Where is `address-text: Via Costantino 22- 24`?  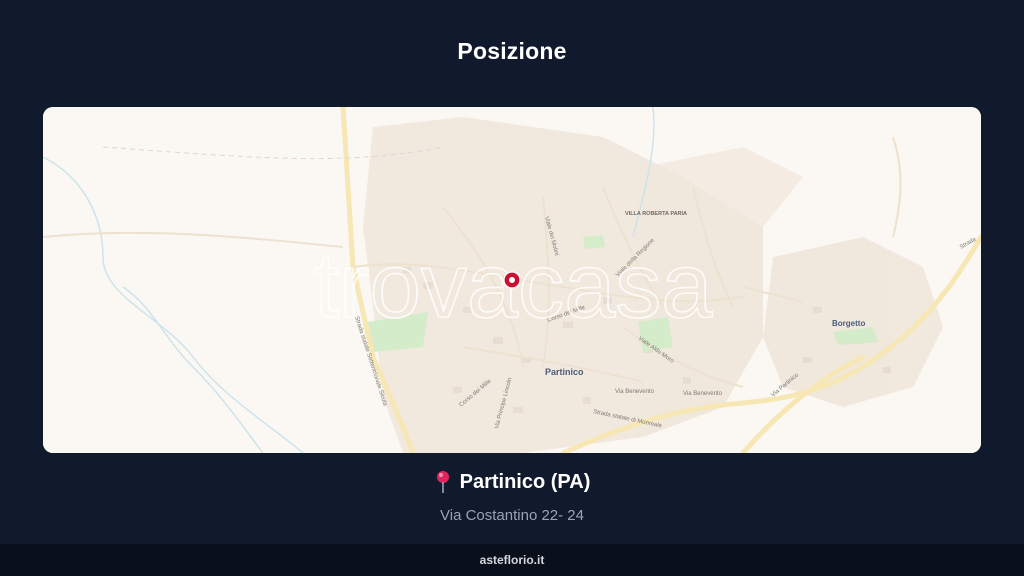 address-text: Via Costantino 22- 24 is located at coordinates (512, 515).